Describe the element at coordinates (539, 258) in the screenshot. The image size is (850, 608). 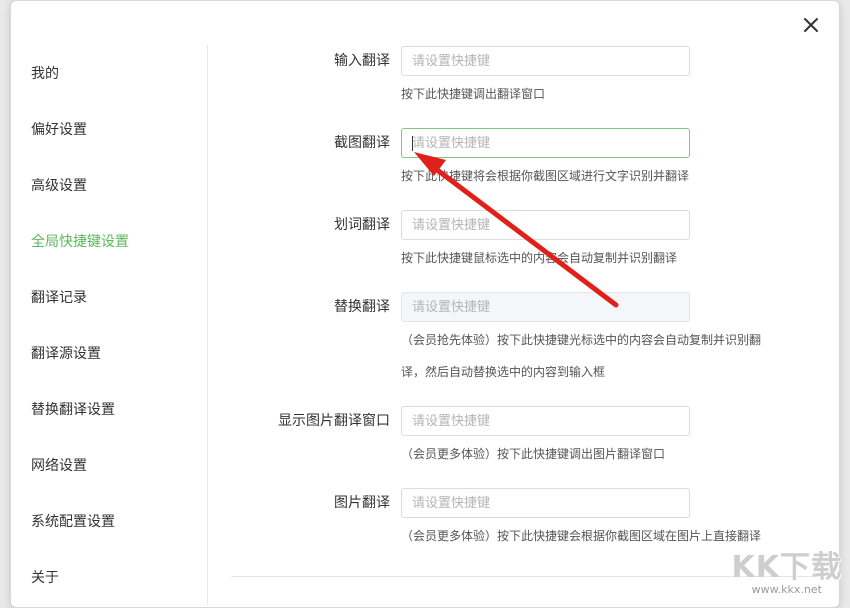
I see `selection-translate-hint: 按下此快捷键鼠标选中的内容会自动复制并识别翻译` at that location.